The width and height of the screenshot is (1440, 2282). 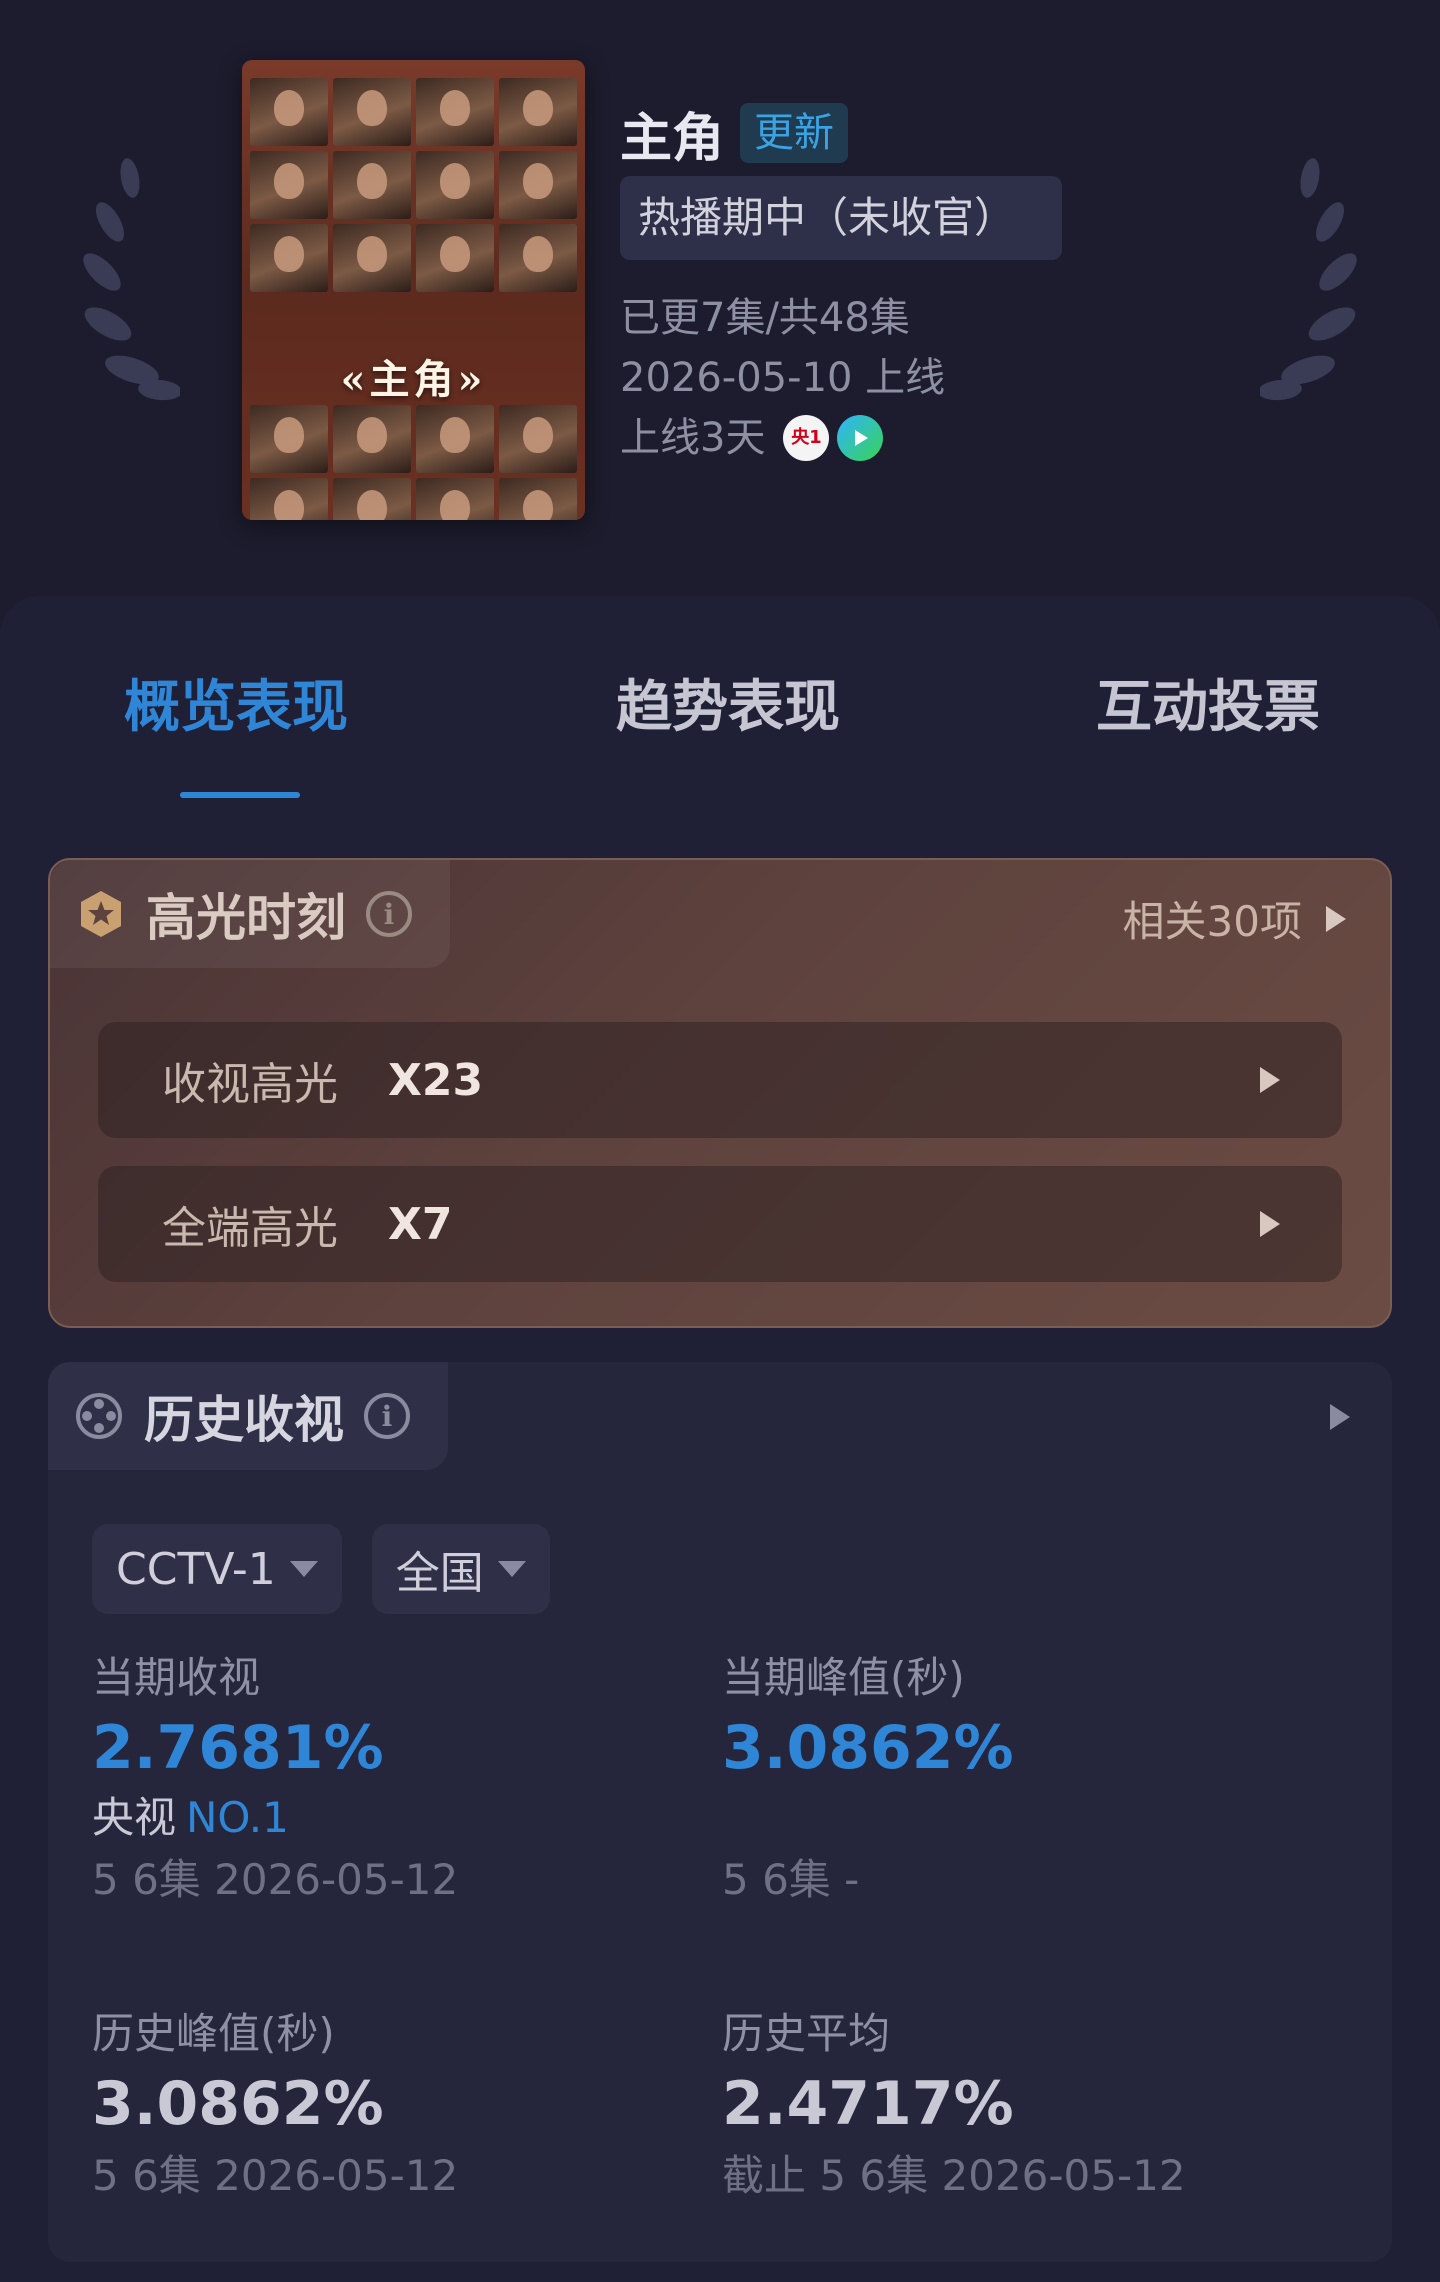 I want to click on stat-label: 当期峰值(秒), so click(x=843, y=1677).